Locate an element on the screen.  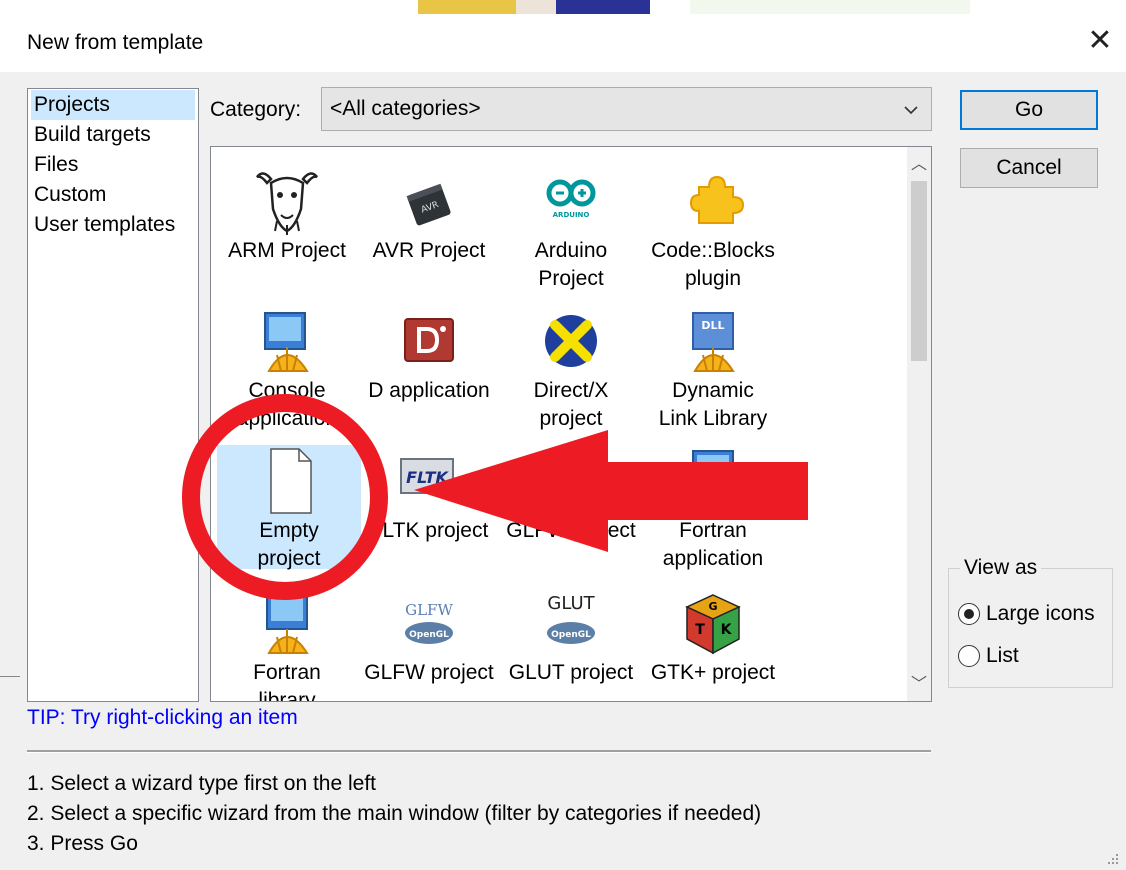
template-item: GLFW OpenGL GLFW project is located at coordinates (429, 637).